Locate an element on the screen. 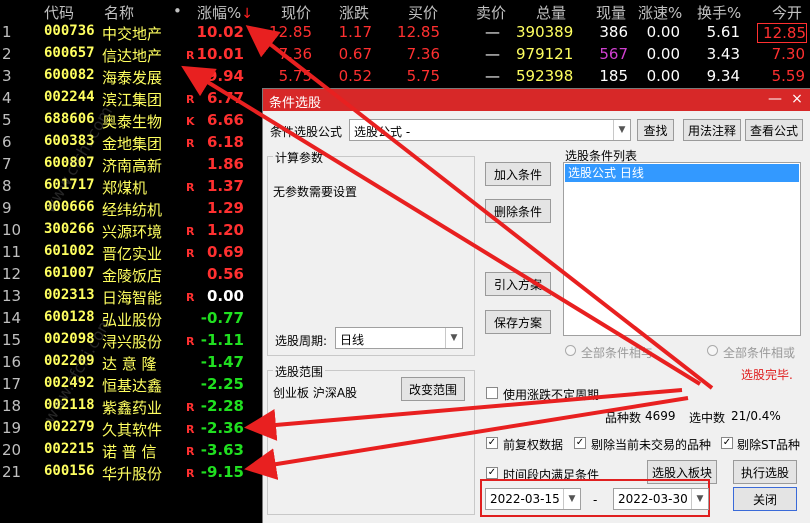 This screenshot has height=523, width=810. remove-st-label: 剔除ST品种 is located at coordinates (768, 445).